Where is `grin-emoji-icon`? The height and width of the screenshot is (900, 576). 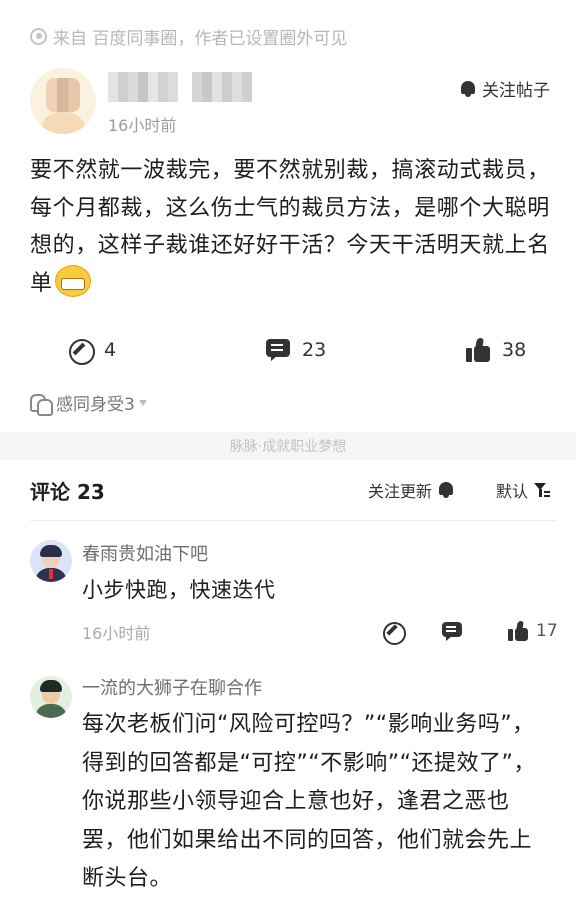
grin-emoji-icon is located at coordinates (72, 280).